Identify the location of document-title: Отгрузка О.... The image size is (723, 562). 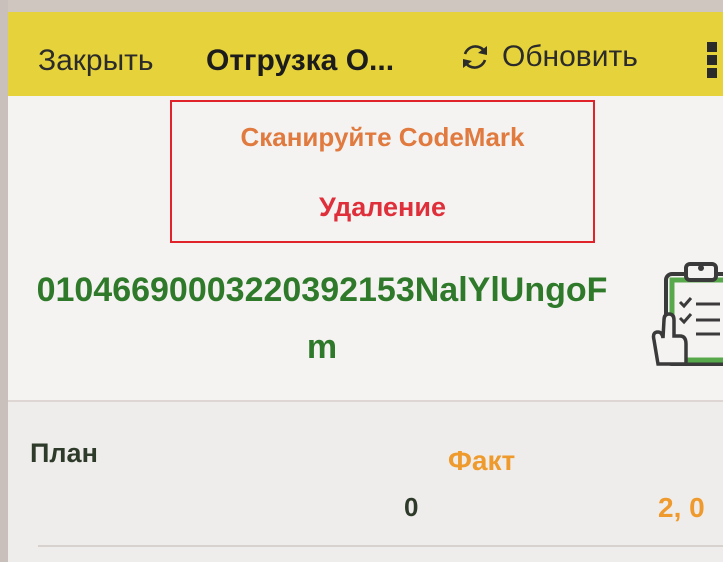
(300, 60).